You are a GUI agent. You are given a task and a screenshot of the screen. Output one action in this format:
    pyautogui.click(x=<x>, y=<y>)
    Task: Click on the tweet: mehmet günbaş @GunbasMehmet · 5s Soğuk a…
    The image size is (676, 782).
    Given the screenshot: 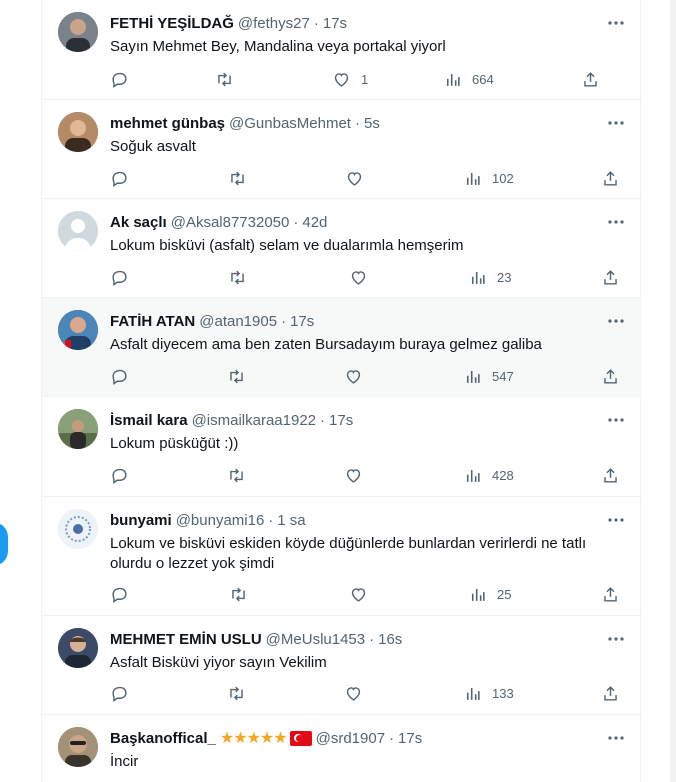 What is the action you would take?
    pyautogui.click(x=342, y=149)
    